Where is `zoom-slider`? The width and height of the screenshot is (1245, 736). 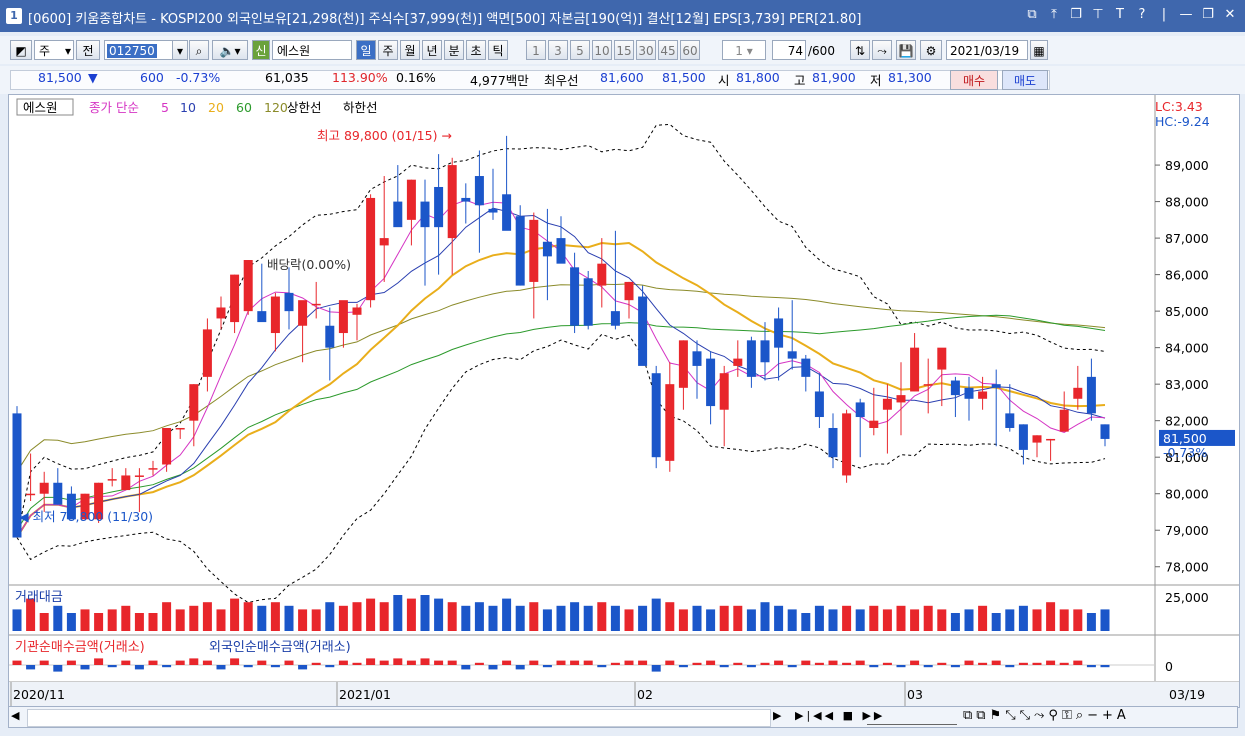 zoom-slider is located at coordinates (912, 717).